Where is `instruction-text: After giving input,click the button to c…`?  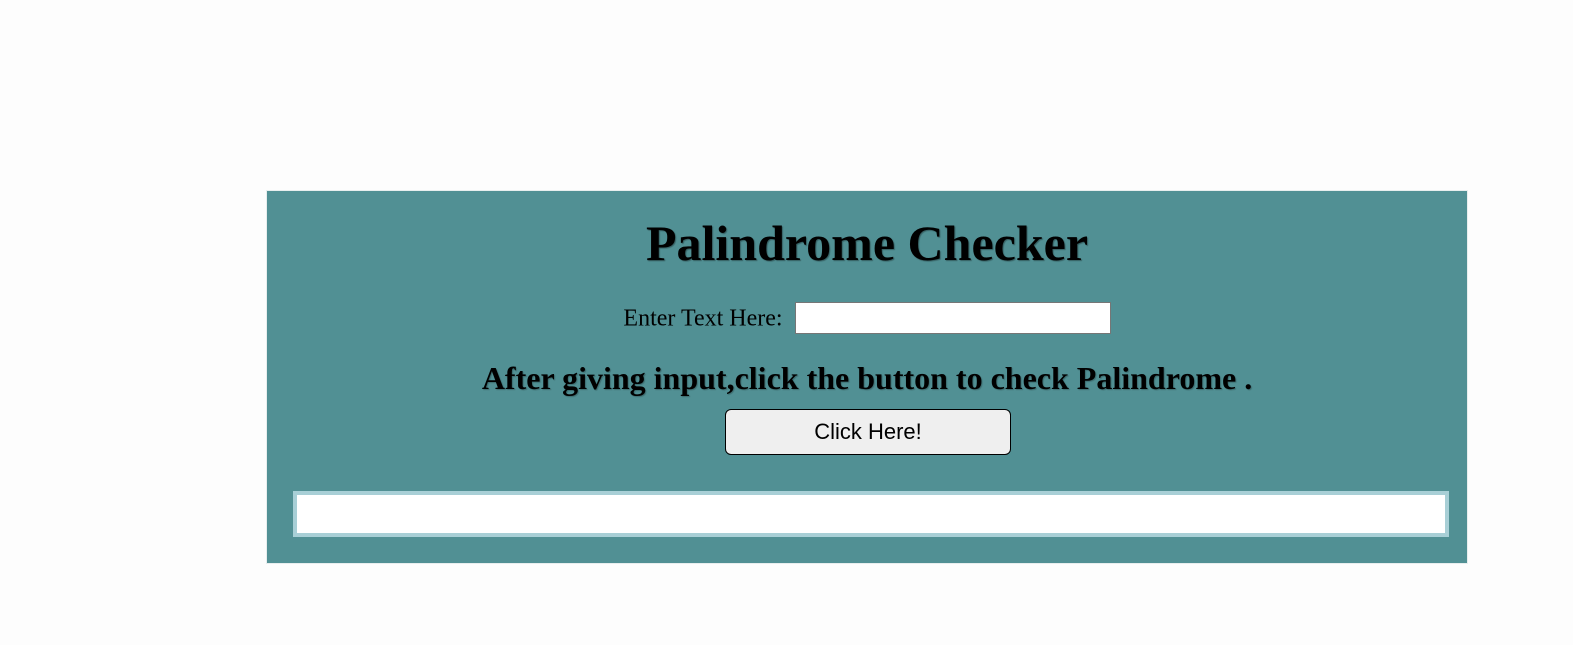
instruction-text: After giving input,click the button to c… is located at coordinates (867, 378).